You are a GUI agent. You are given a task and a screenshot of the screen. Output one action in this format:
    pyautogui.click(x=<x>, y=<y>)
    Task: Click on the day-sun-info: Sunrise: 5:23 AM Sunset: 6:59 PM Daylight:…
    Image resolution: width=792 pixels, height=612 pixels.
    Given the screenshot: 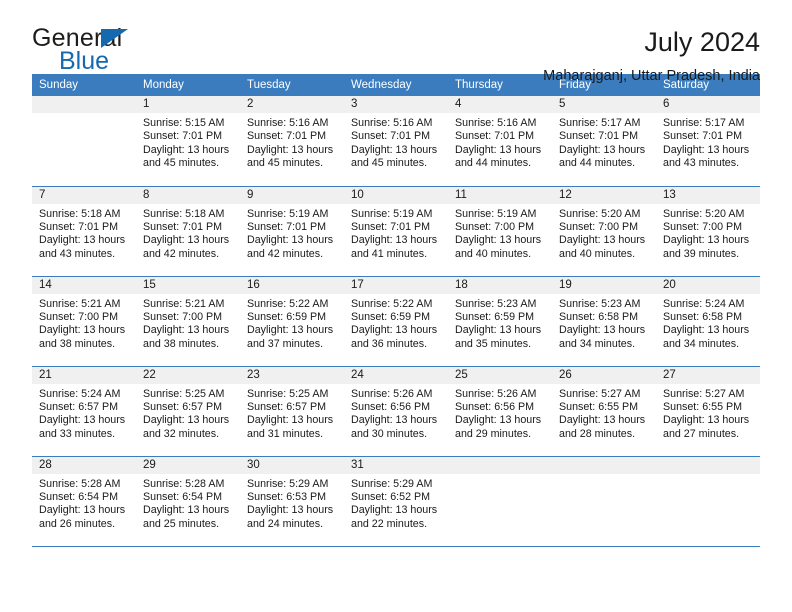 What is the action you would take?
    pyautogui.click(x=500, y=323)
    